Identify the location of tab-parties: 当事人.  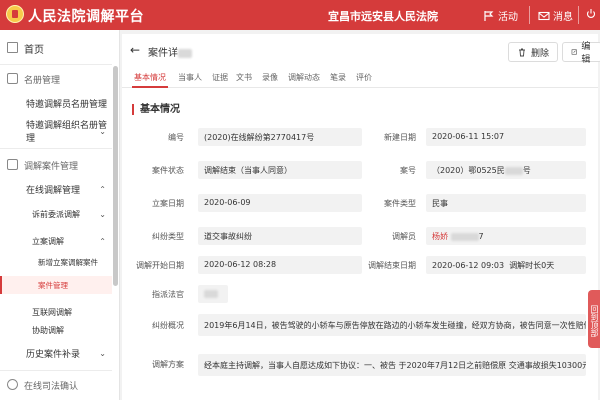
(190, 77).